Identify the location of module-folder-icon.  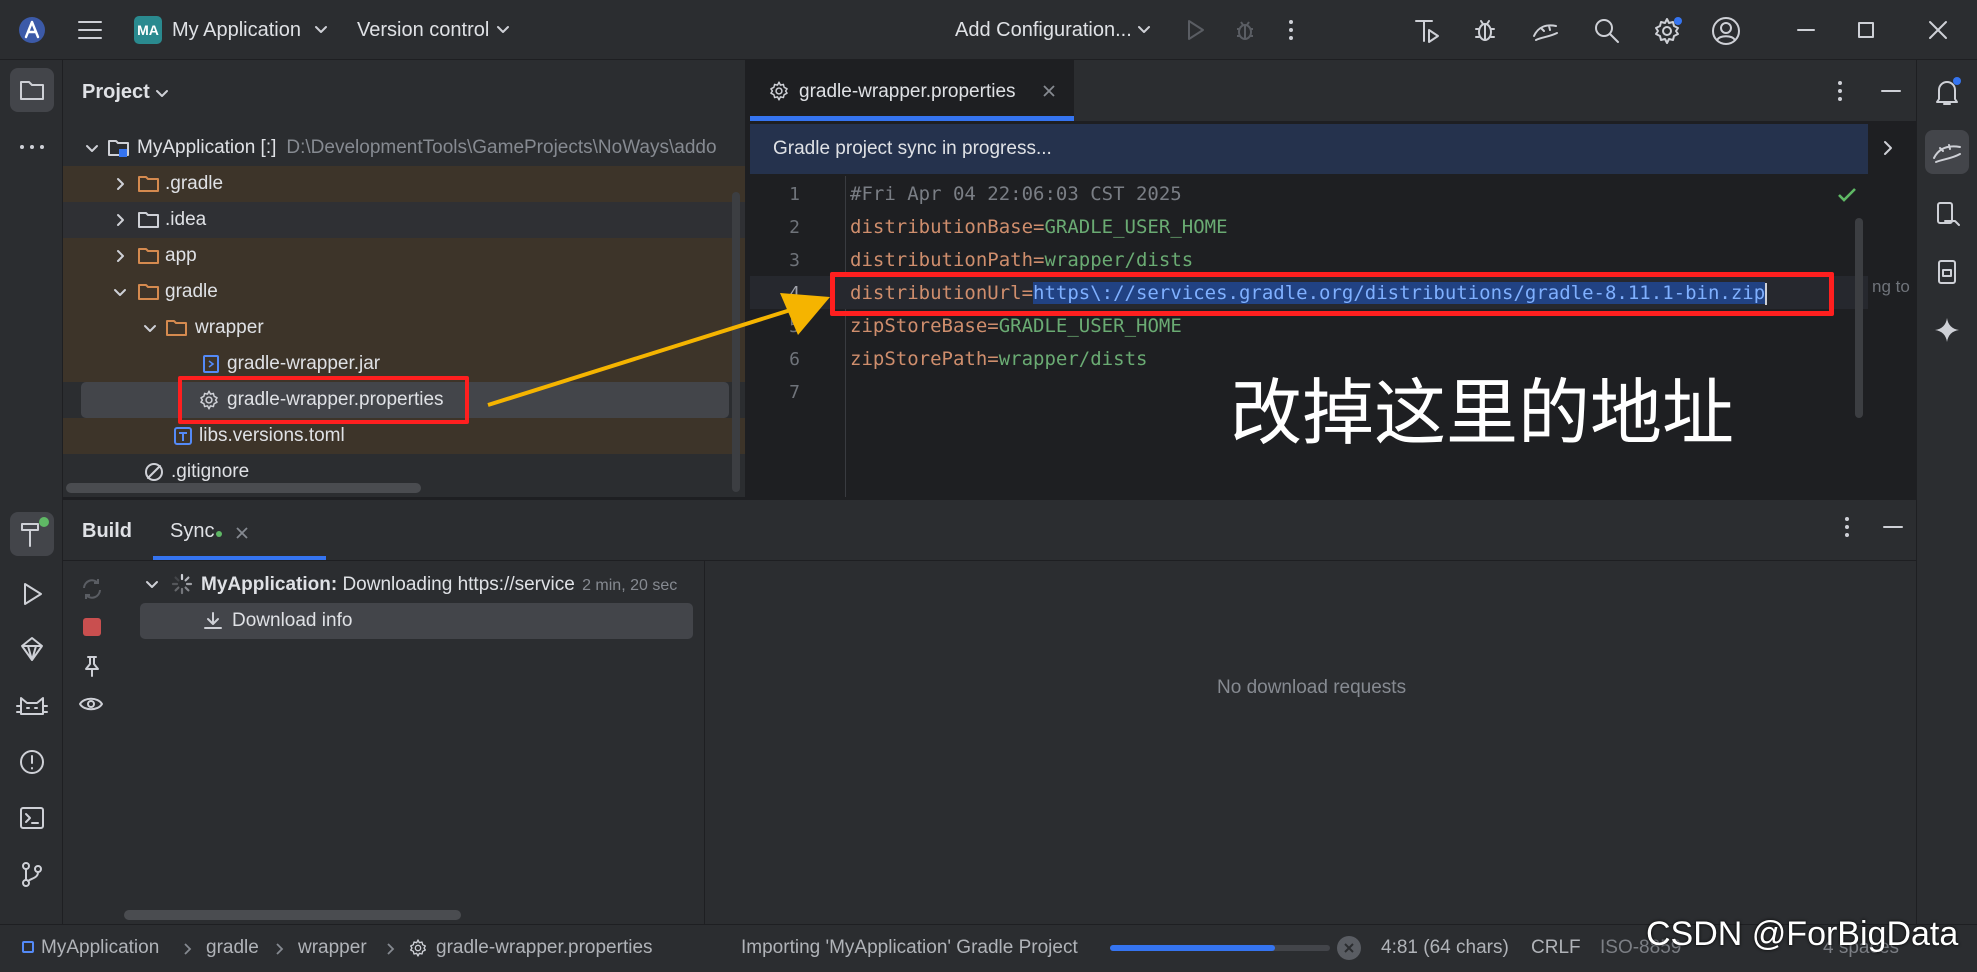
(118, 148).